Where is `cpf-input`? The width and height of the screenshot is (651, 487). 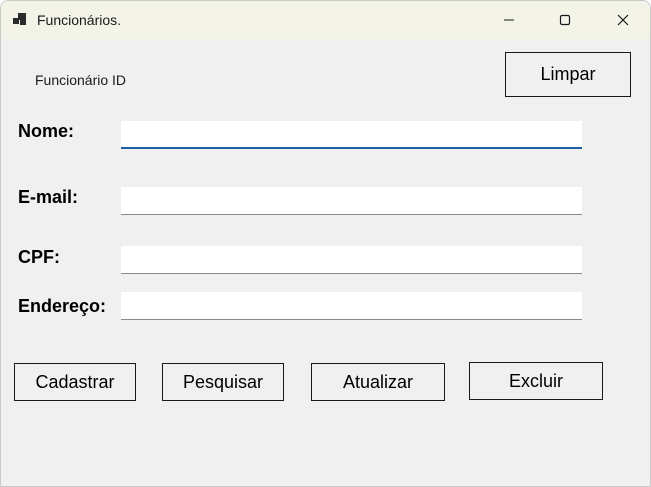
cpf-input is located at coordinates (351, 260).